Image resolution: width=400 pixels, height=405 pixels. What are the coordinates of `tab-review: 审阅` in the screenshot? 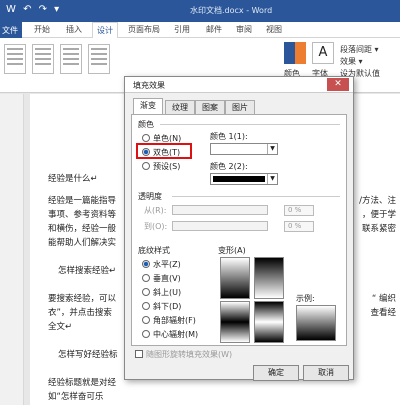 It's located at (244, 29).